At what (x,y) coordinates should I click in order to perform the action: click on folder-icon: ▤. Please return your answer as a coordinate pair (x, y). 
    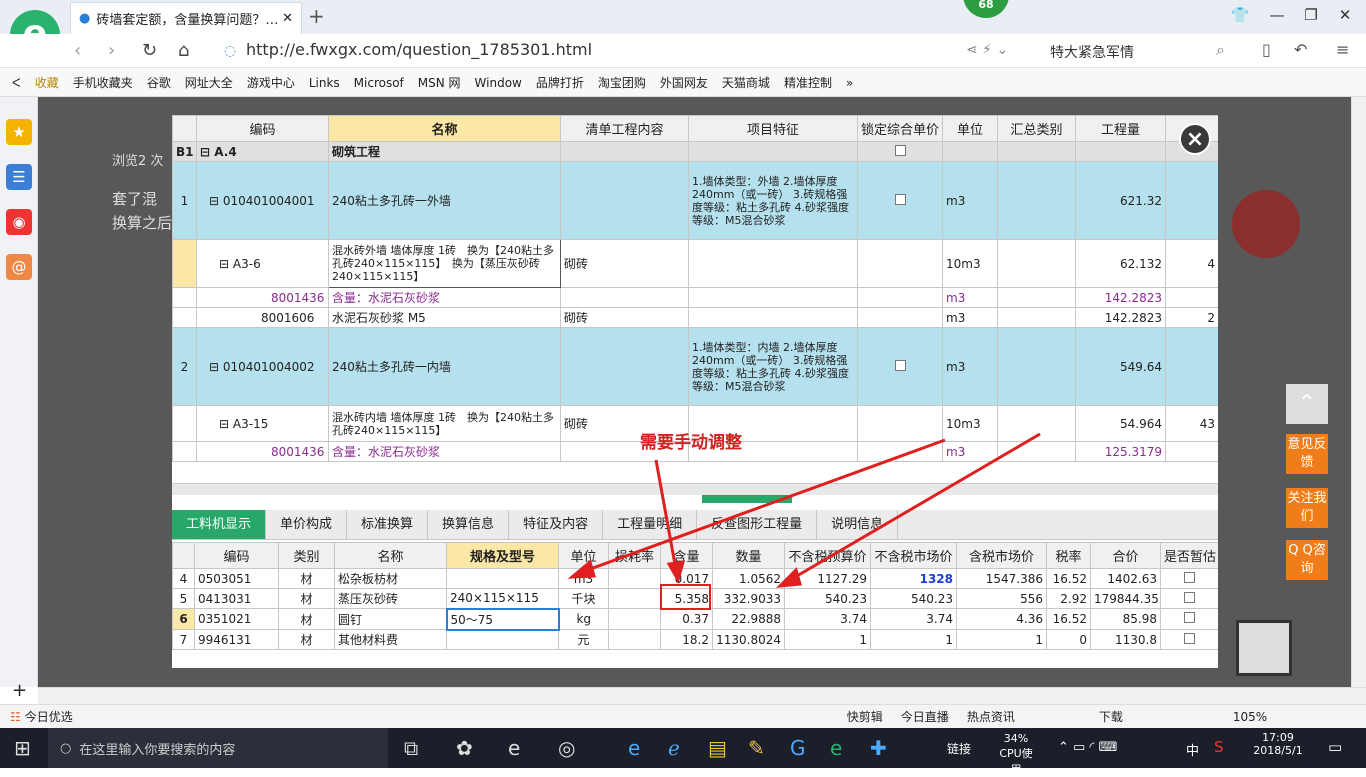
    Looking at the image, I should click on (717, 748).